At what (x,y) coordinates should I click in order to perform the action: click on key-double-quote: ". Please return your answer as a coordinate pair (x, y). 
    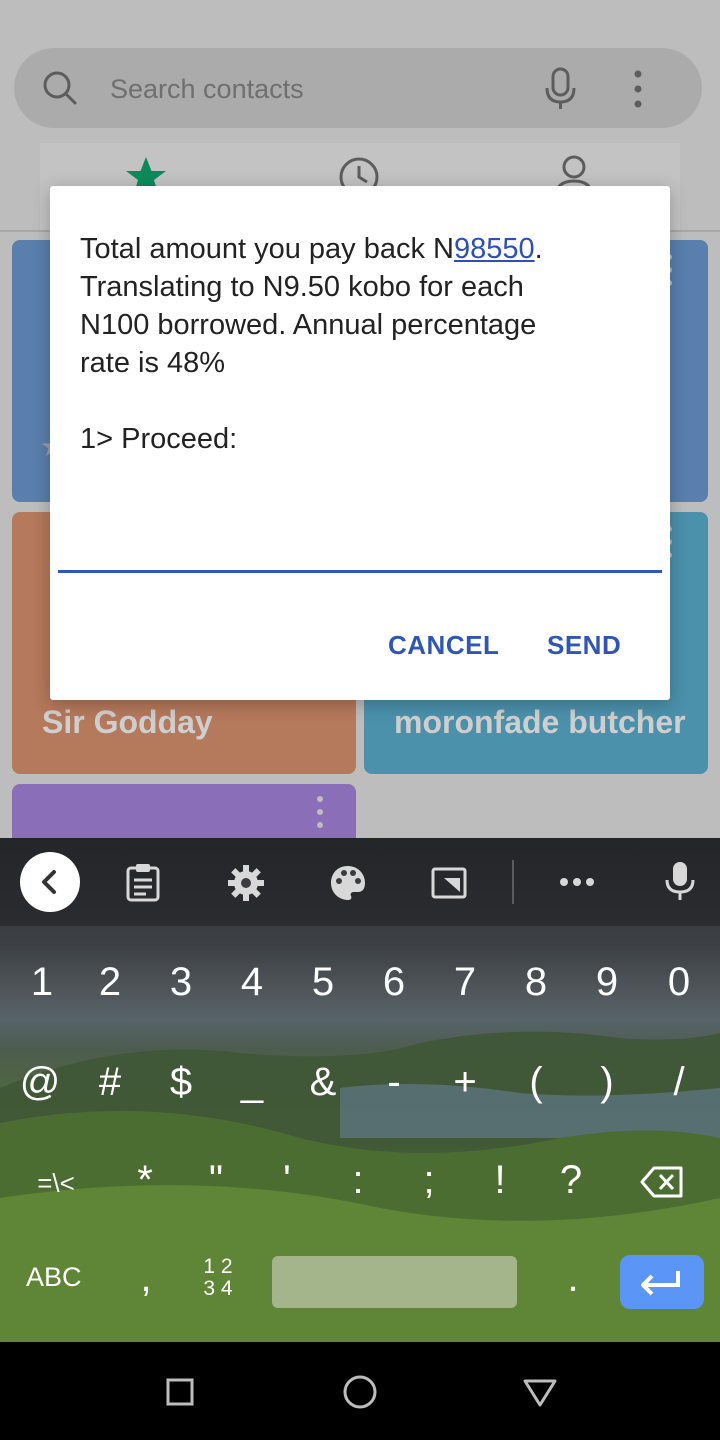
    Looking at the image, I should click on (216, 1180).